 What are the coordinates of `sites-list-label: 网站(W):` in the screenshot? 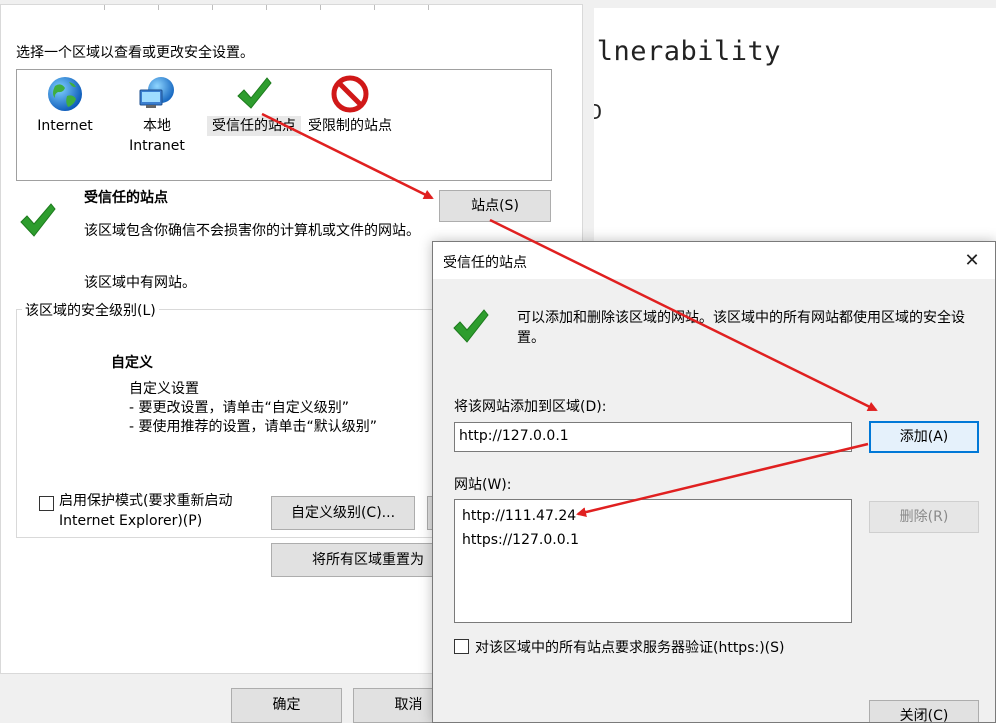 It's located at (483, 485).